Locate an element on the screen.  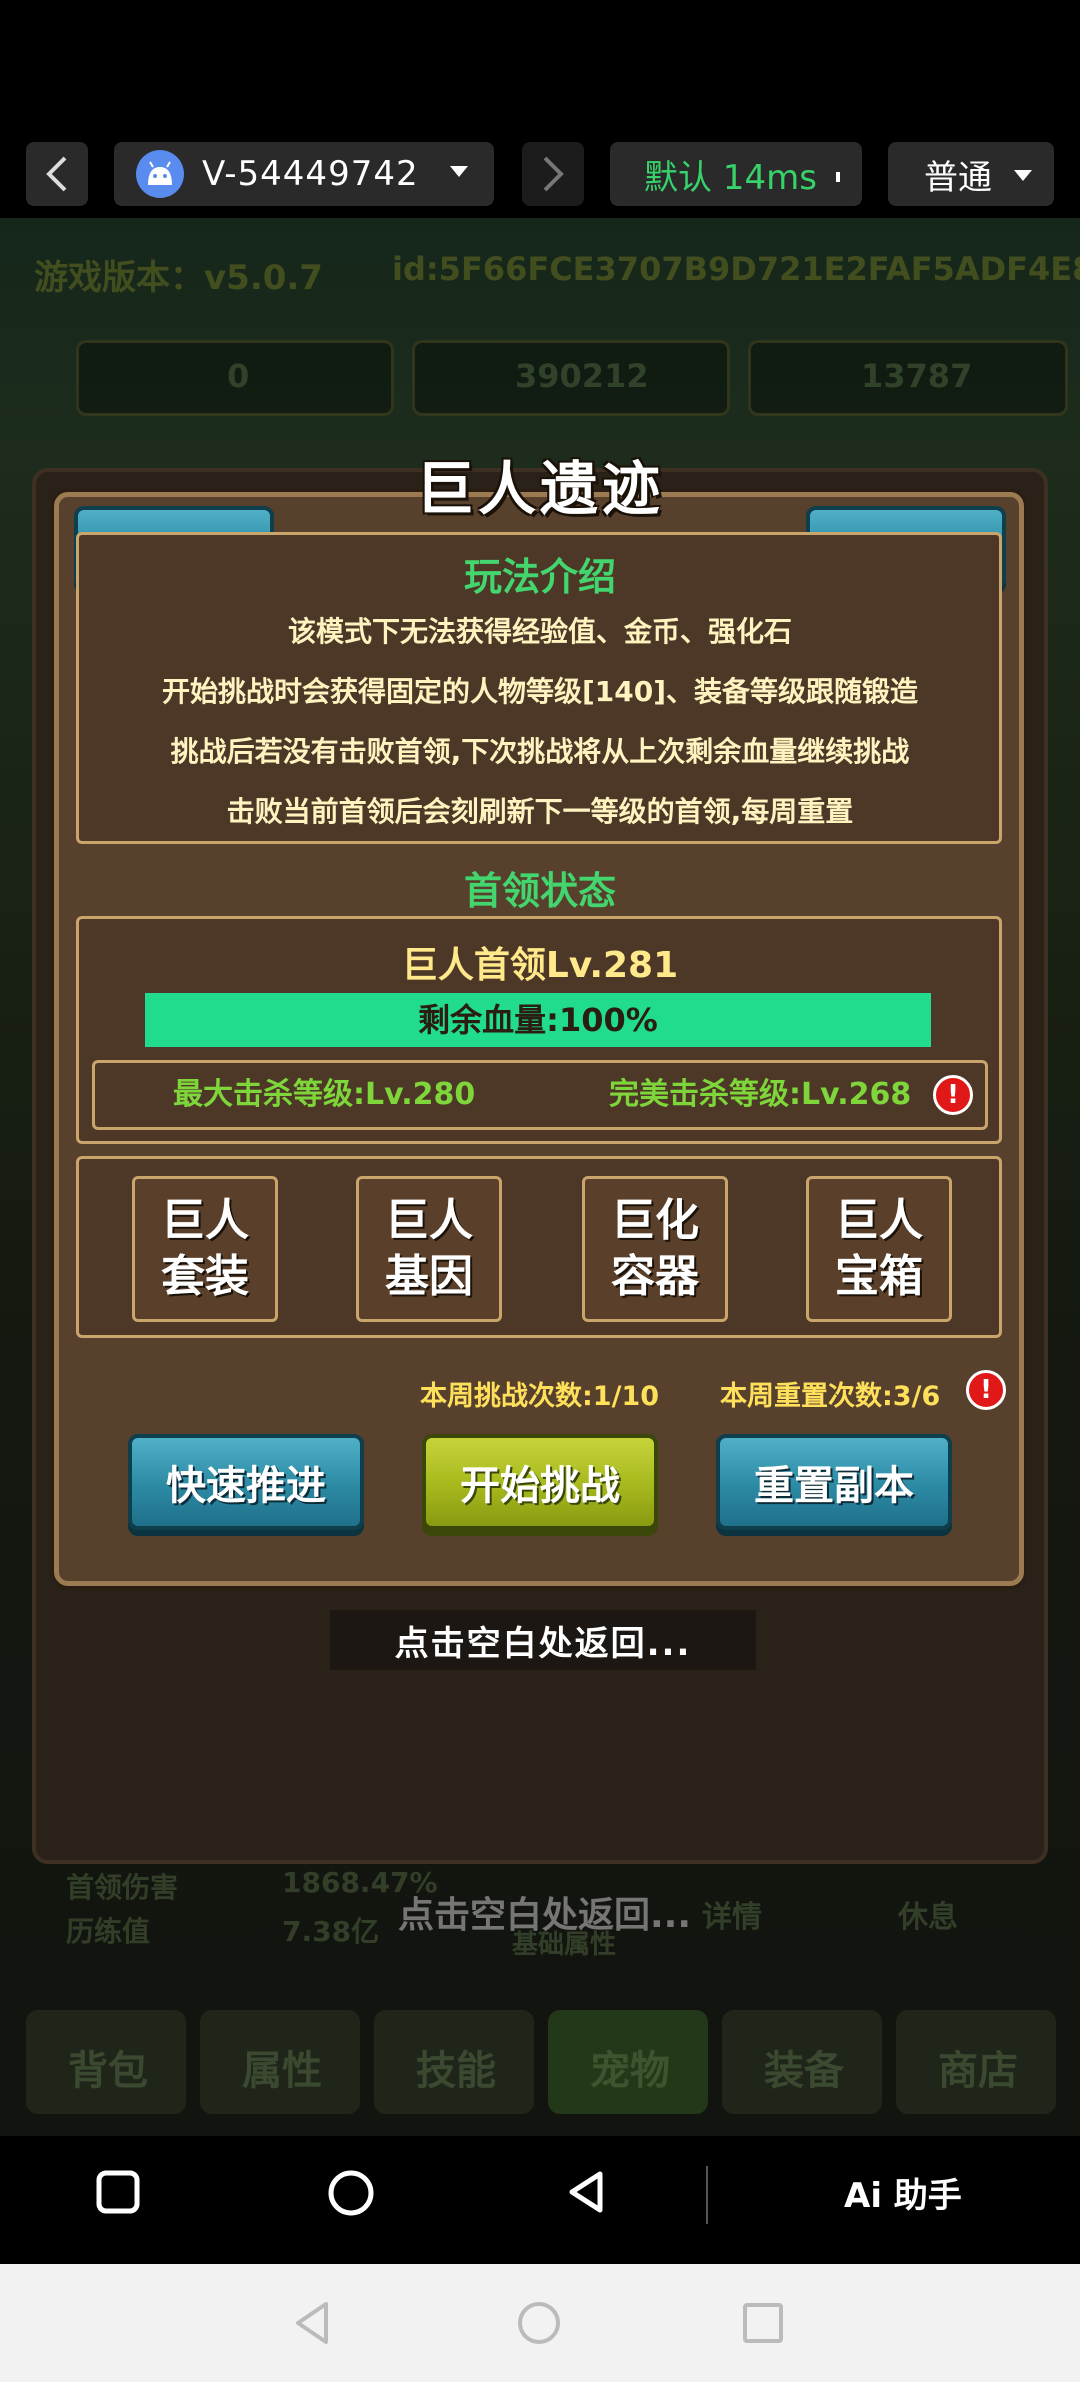
perfect-kill-level: 完美击杀等级:Lv.268 is located at coordinates (760, 1094).